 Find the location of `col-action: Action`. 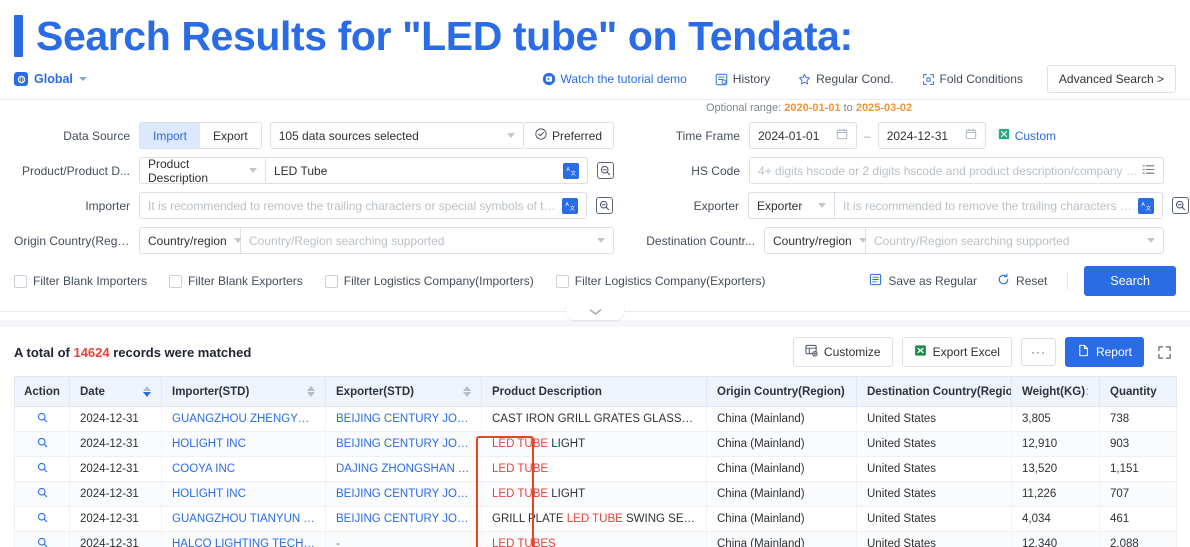

col-action: Action is located at coordinates (42, 391).